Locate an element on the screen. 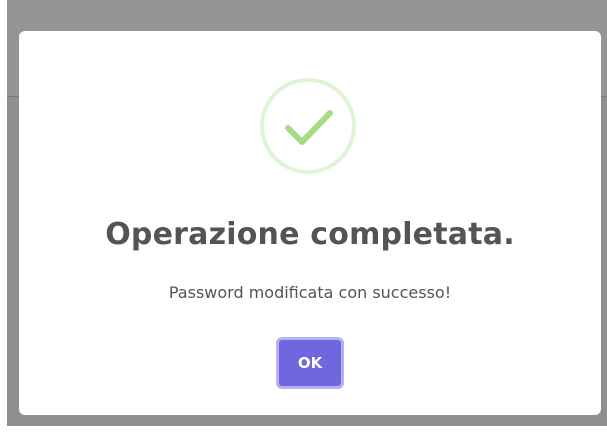 The image size is (607, 434). ok-button: OK is located at coordinates (310, 363).